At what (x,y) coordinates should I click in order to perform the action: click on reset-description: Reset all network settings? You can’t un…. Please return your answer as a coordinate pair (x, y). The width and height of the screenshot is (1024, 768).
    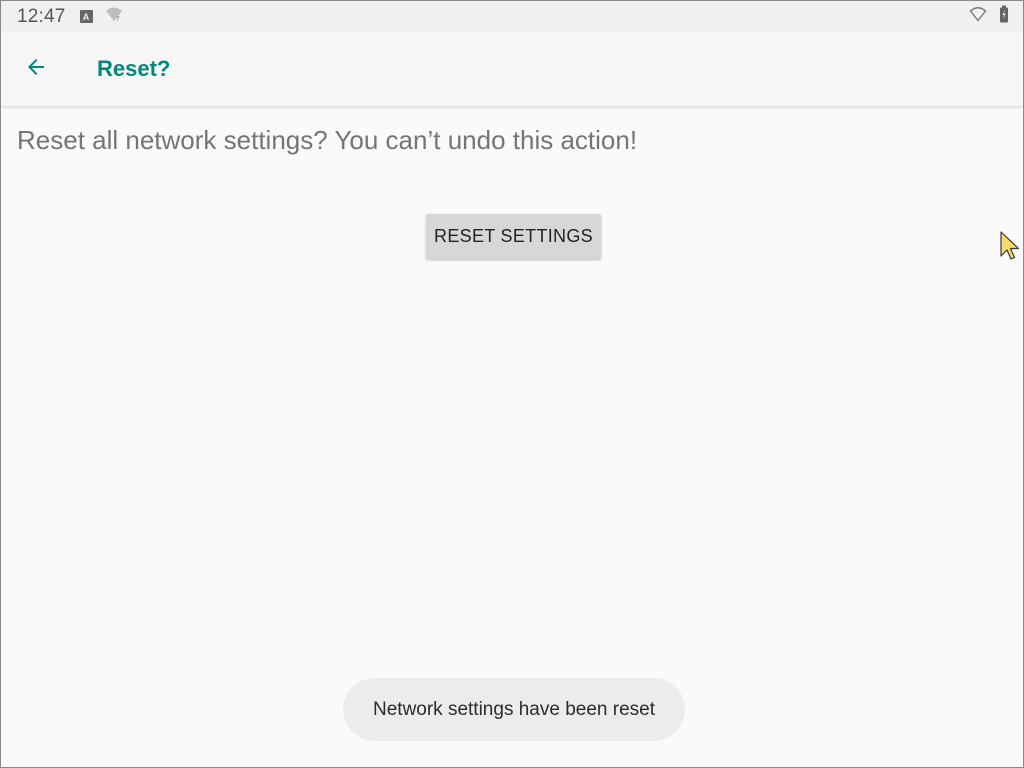
    Looking at the image, I should click on (327, 140).